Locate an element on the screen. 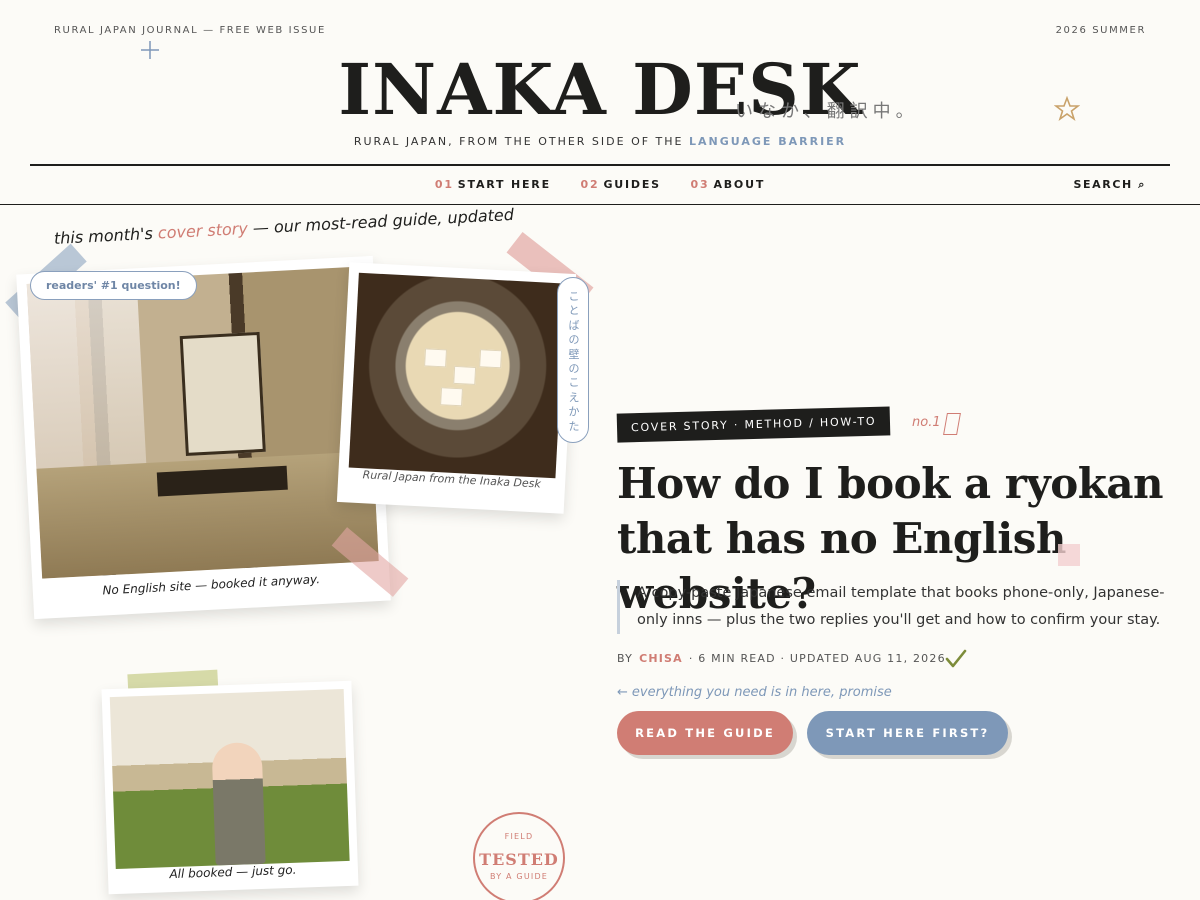 The width and height of the screenshot is (1200, 900). hint-text: ← everything you need is in here, promise is located at coordinates (754, 692).